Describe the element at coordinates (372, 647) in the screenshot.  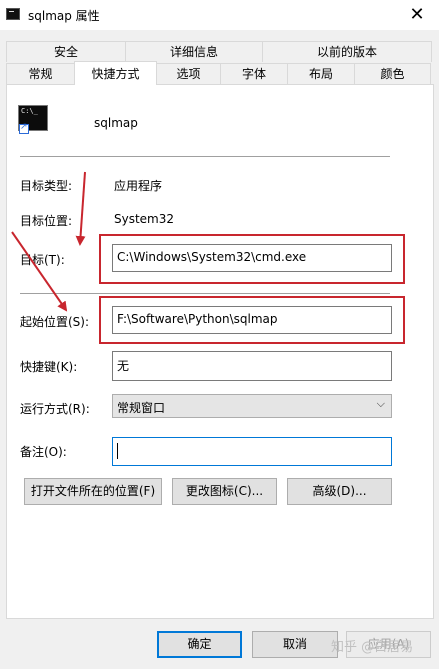
I see `watermark: 知乎 @白居易` at that location.